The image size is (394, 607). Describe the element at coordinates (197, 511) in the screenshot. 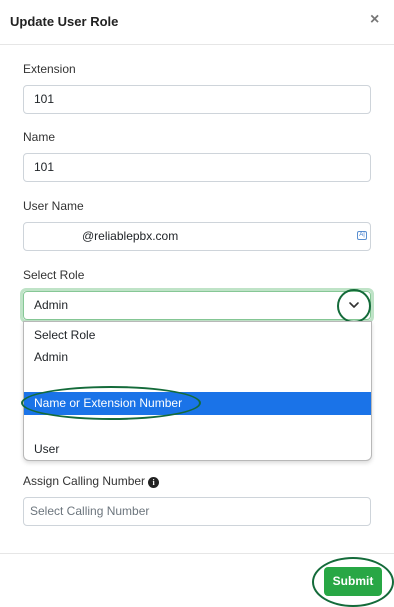

I see `calling-number-select: Select Calling Number` at that location.